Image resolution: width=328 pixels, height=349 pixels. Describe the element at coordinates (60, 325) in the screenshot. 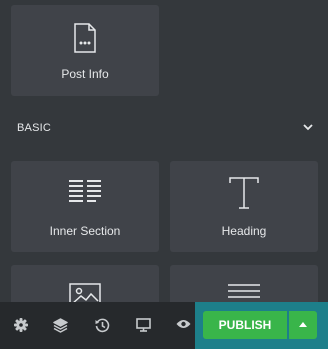

I see `navigator-layers-icon` at that location.